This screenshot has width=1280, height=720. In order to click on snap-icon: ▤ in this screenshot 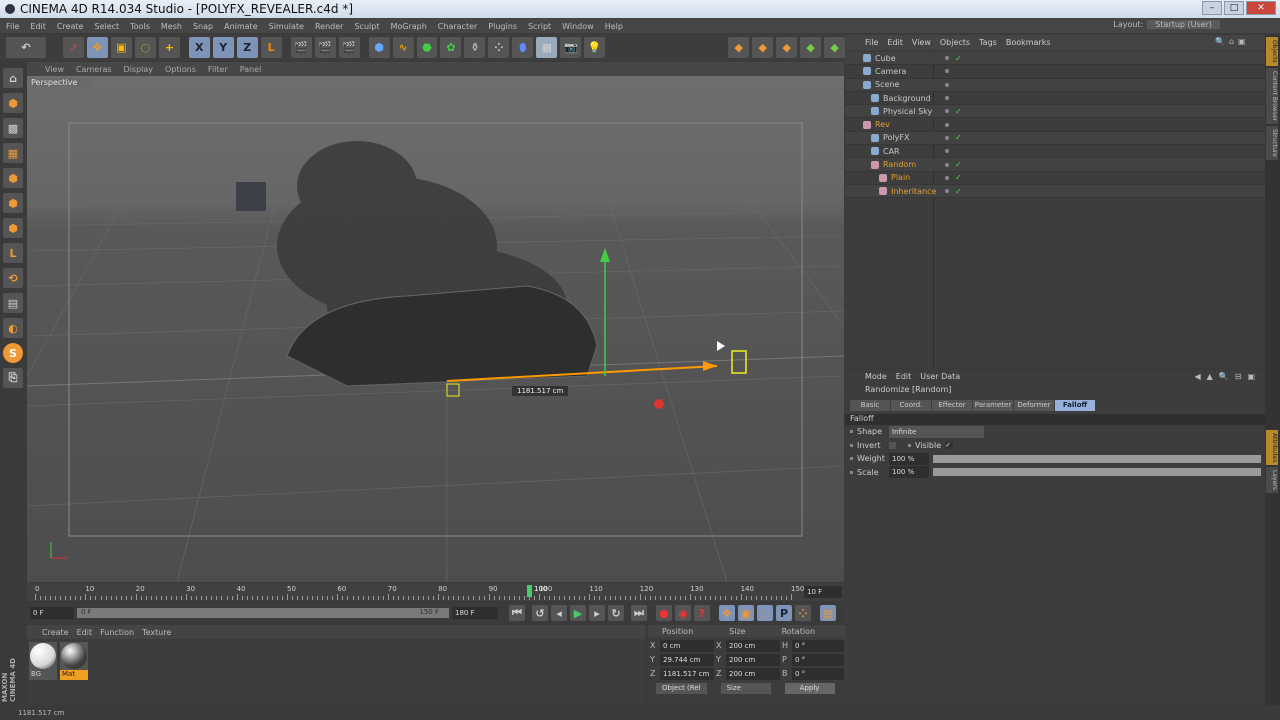, I will do `click(13, 303)`.